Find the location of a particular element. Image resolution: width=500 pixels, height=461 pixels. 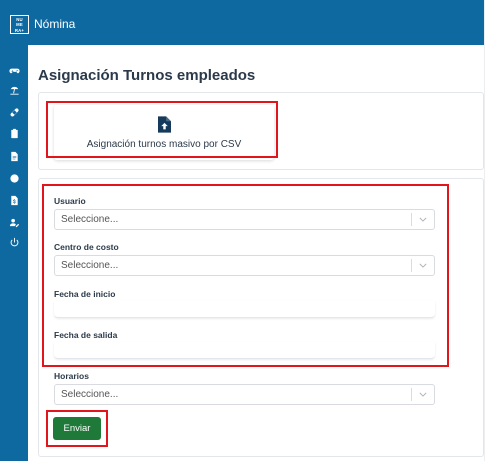

power-icon is located at coordinates (14, 242).